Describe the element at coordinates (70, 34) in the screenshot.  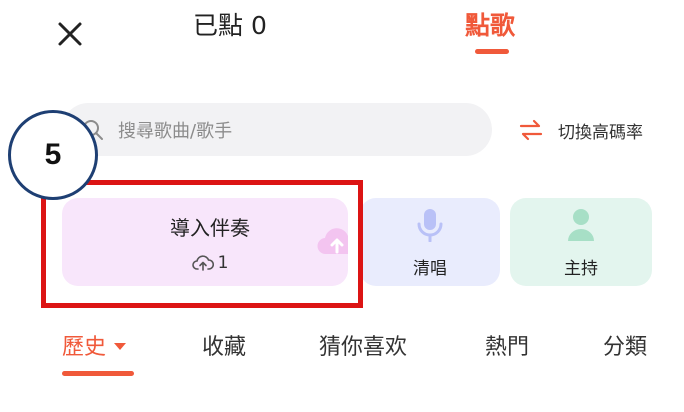
I see `close-icon` at that location.